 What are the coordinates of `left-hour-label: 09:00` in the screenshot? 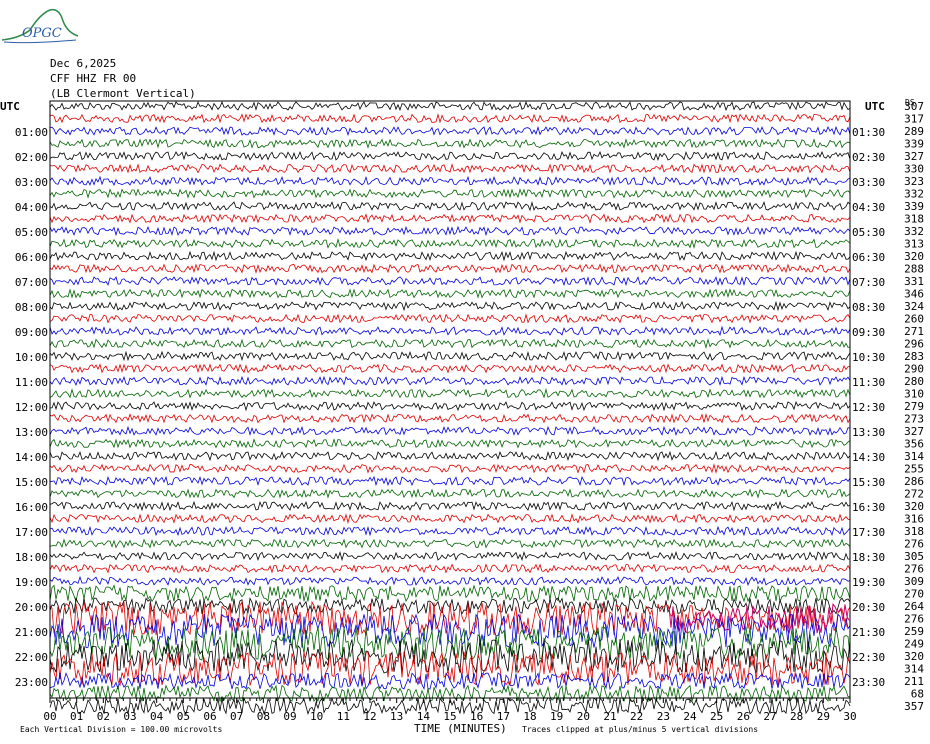 It's located at (31, 332).